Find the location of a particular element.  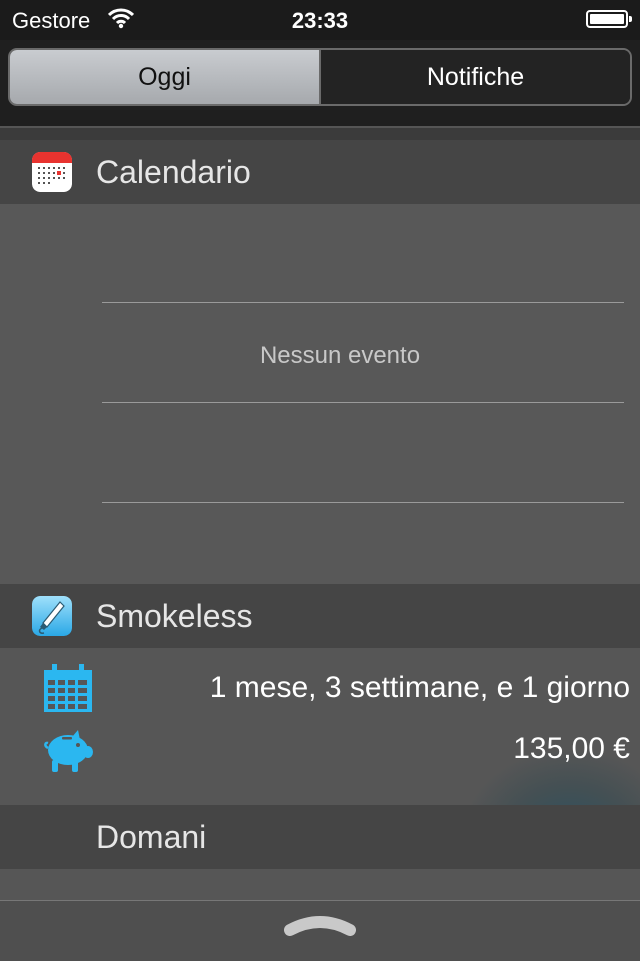

tomorrow-section-header: Domani is located at coordinates (320, 837).